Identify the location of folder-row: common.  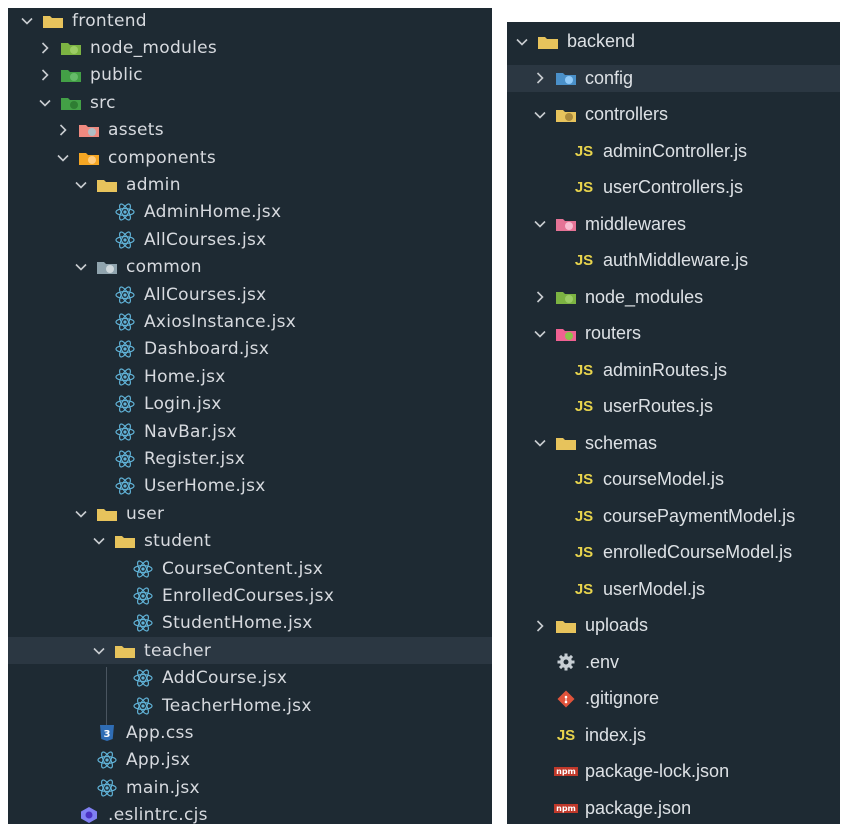
(250, 267).